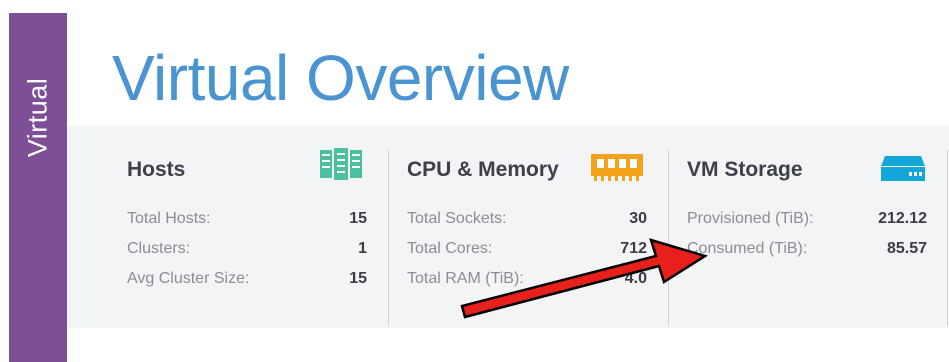 The height and width of the screenshot is (362, 949). What do you see at coordinates (159, 248) in the screenshot?
I see `stat-label: Clusters:` at bounding box center [159, 248].